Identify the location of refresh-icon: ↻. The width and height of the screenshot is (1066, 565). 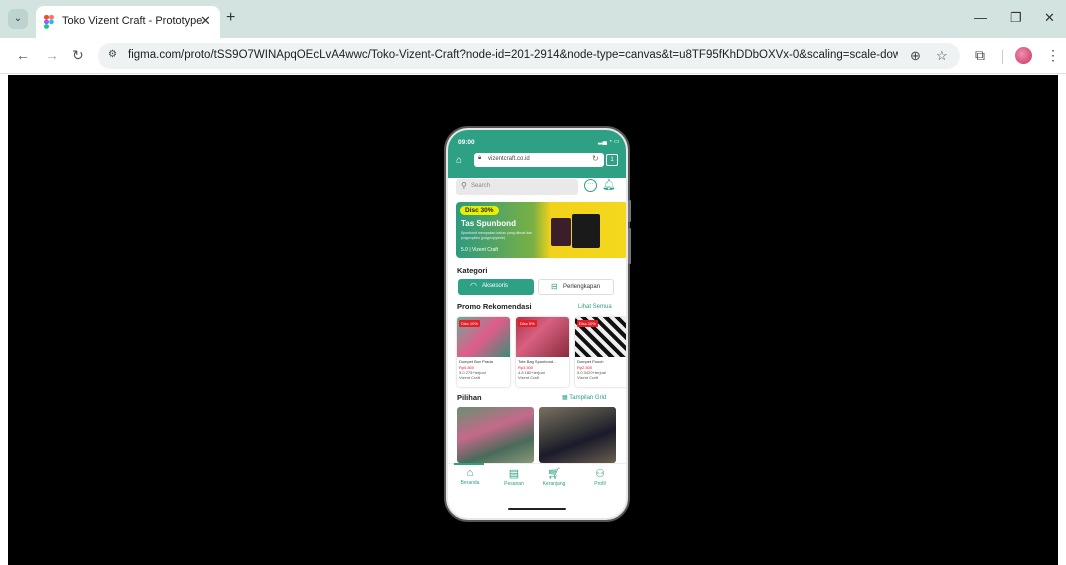
(595, 158).